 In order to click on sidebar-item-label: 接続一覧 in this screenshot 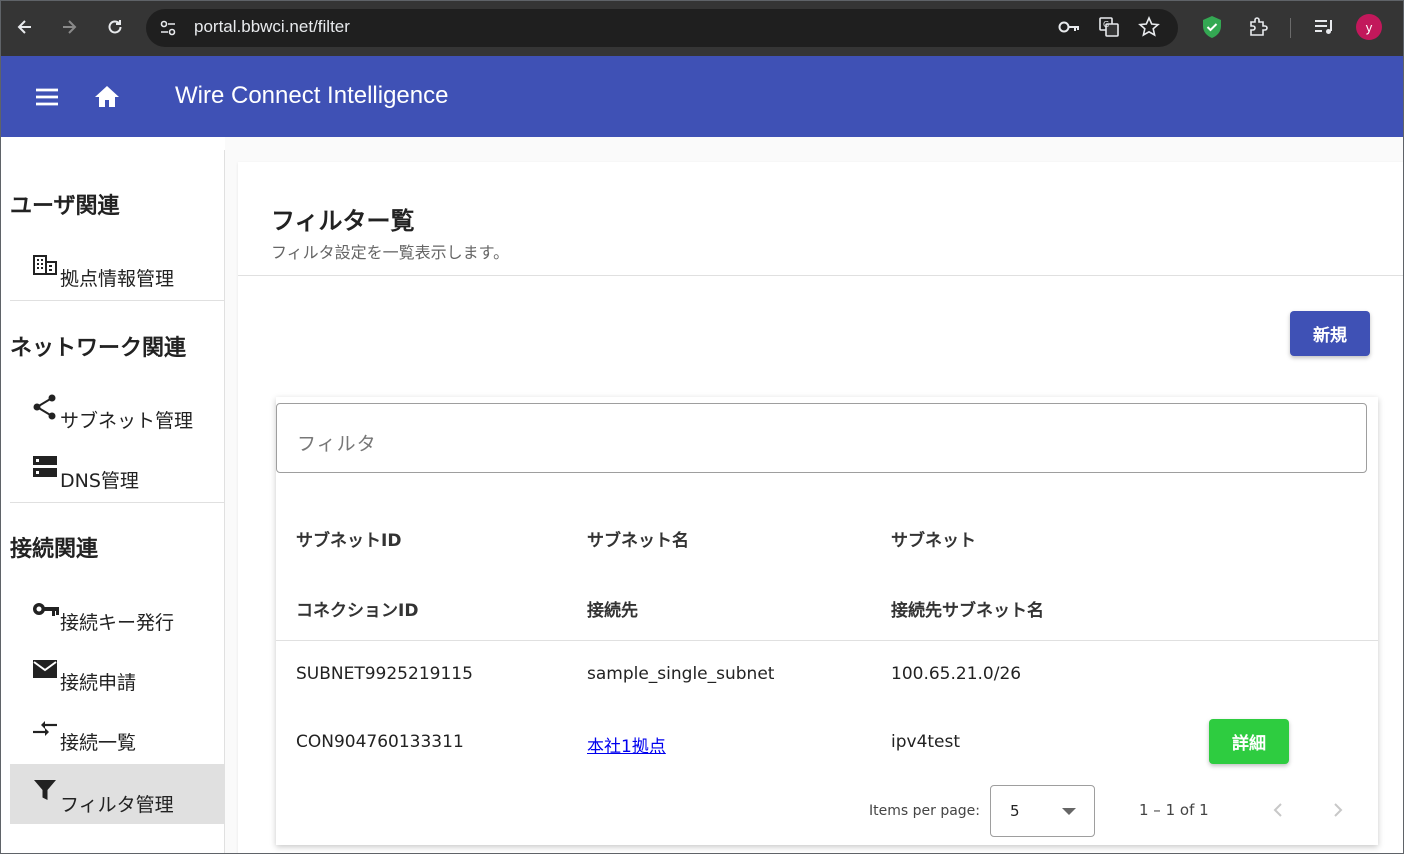, I will do `click(98, 743)`.